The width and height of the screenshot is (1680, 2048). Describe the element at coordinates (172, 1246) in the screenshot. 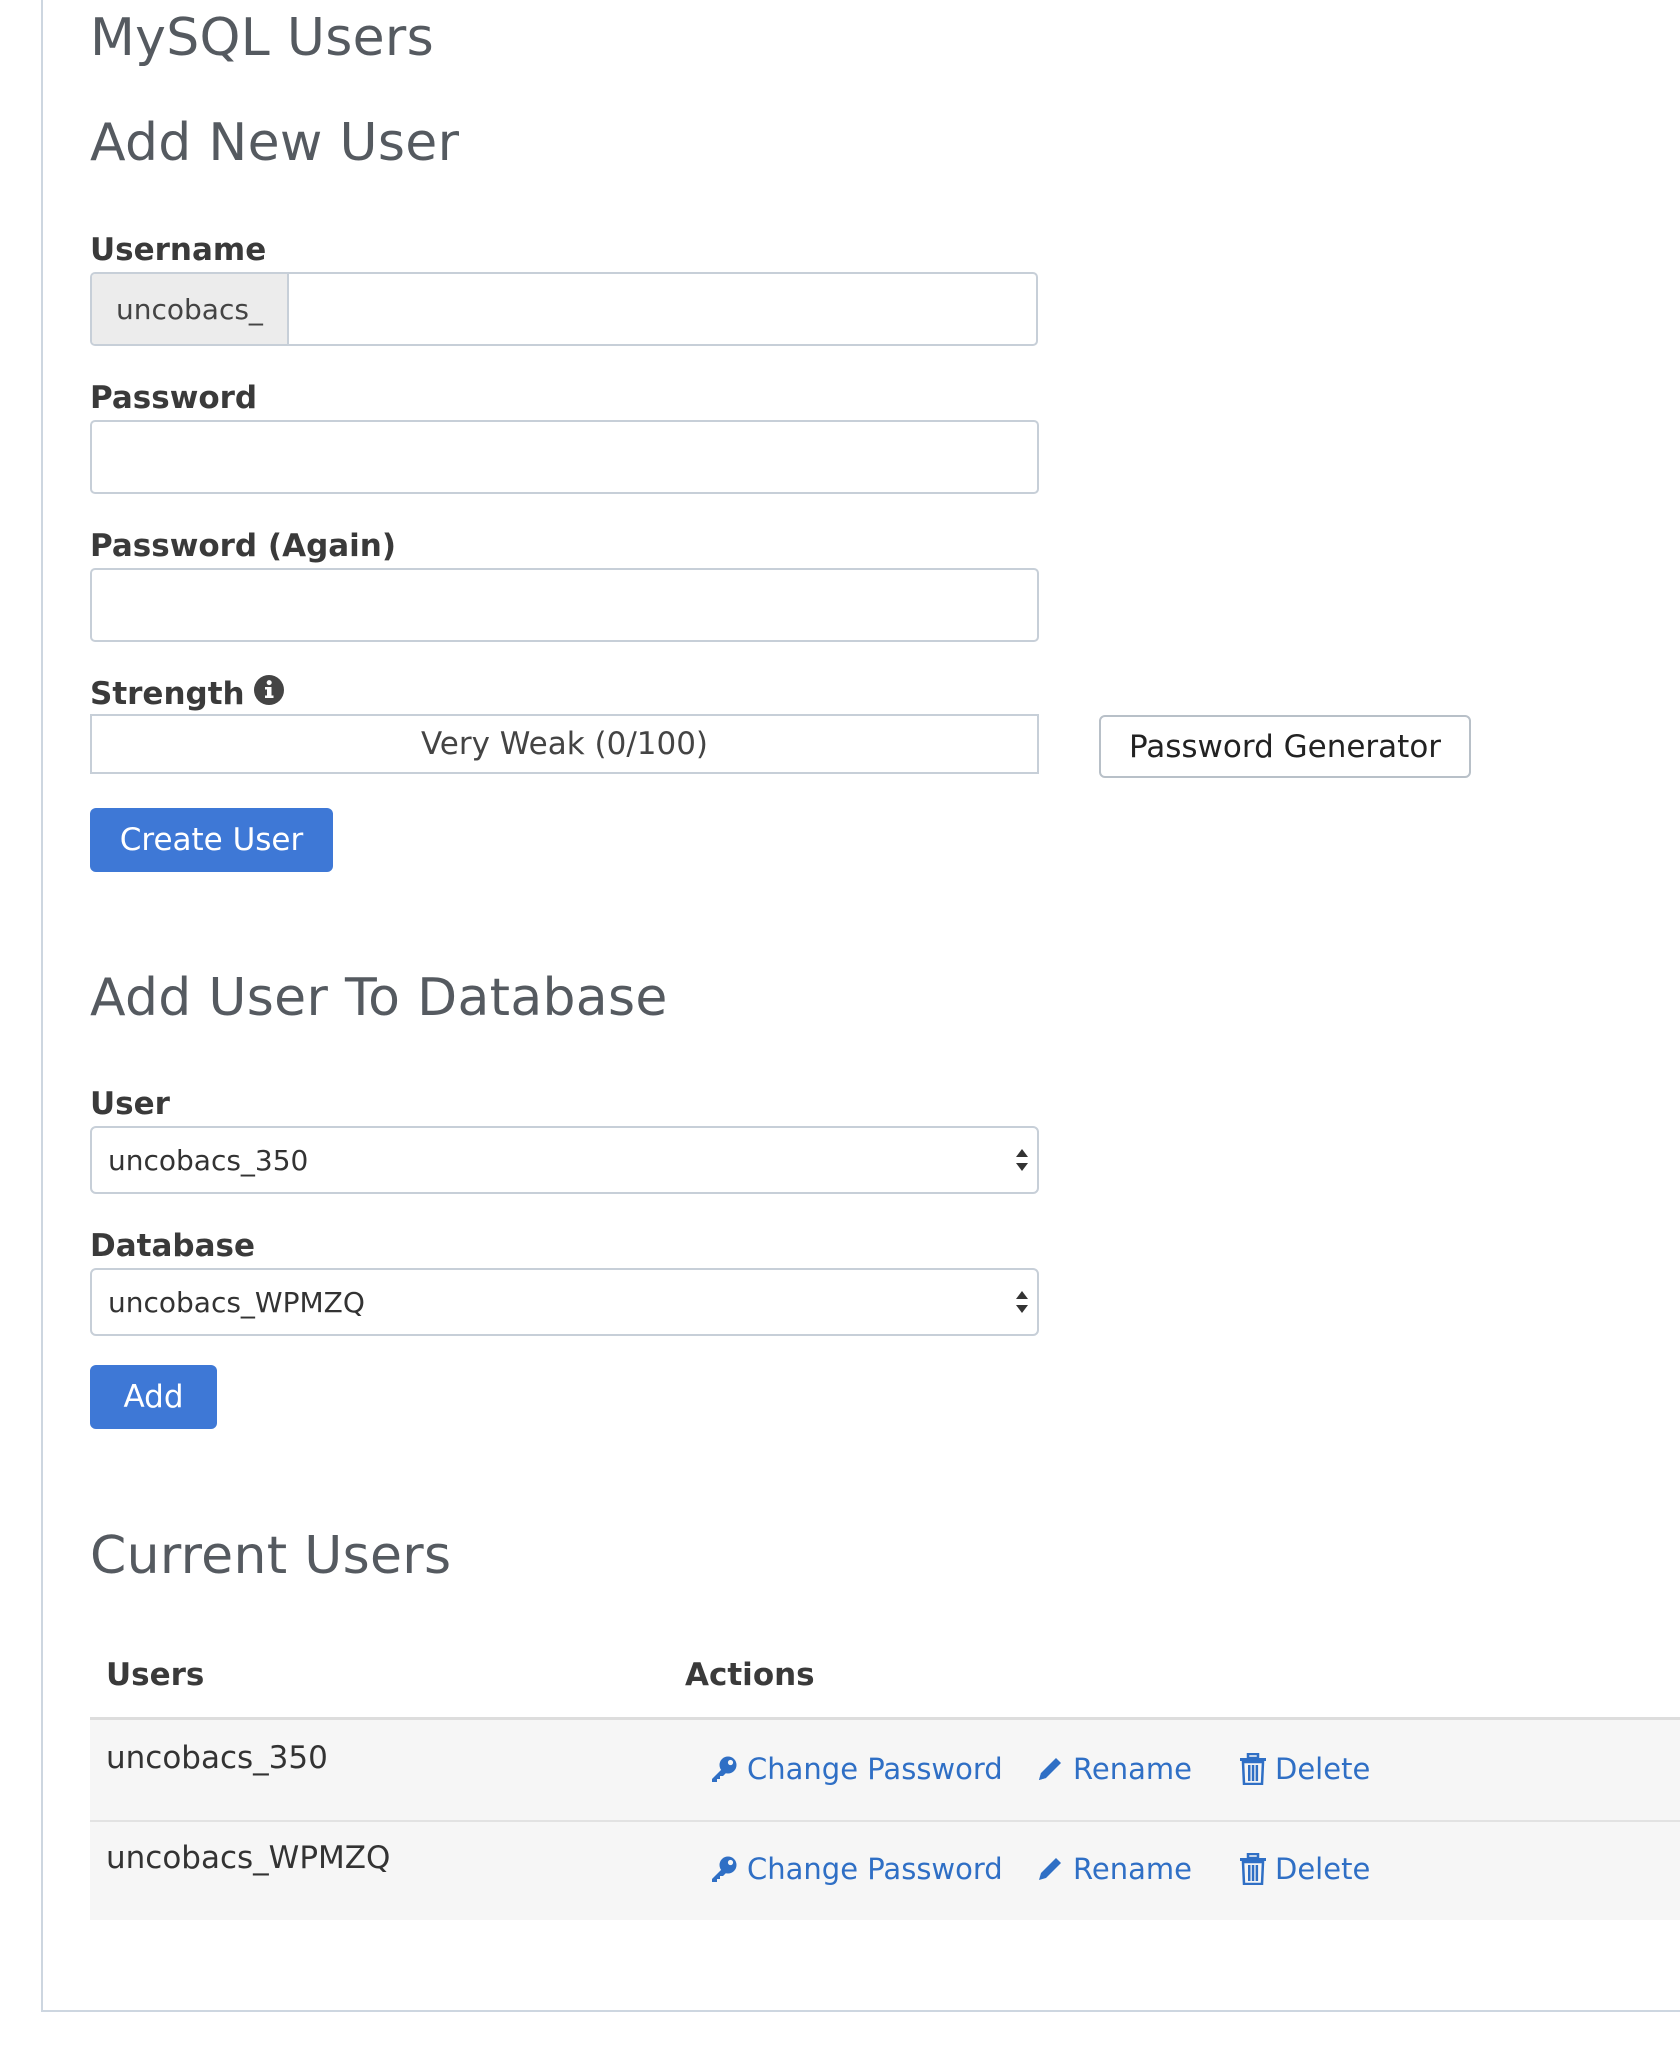

I see `database-label: Database` at that location.